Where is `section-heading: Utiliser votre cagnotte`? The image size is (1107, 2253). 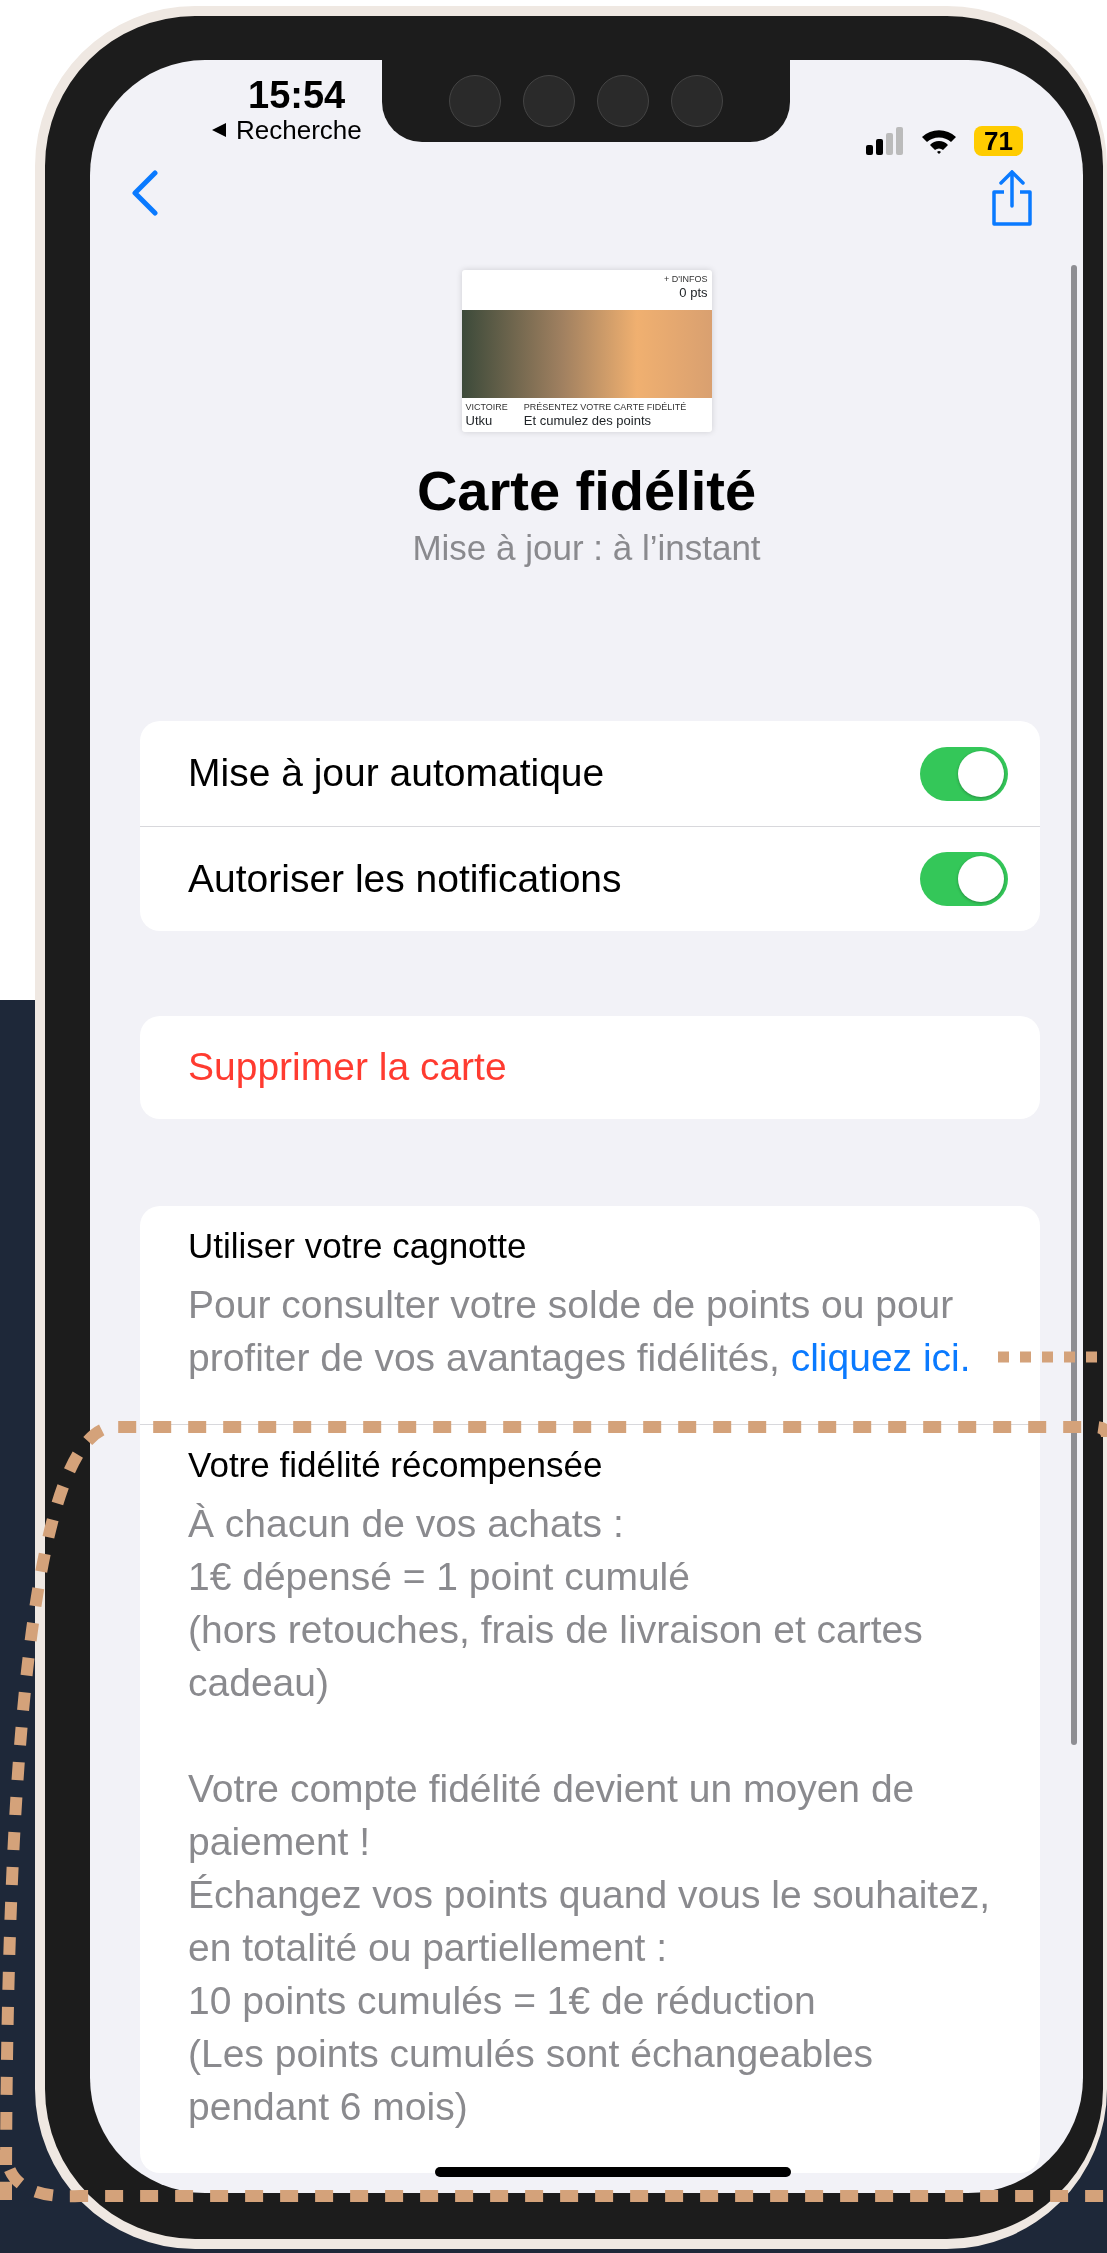
section-heading: Utiliser votre cagnotte is located at coordinates (358, 1246).